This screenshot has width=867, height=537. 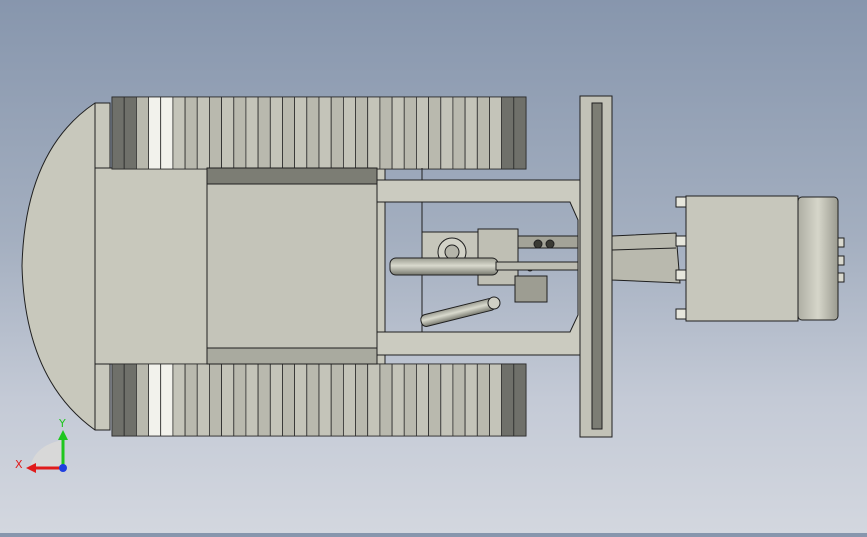 I want to click on boom-cylinder-rod, so click(x=537, y=266).